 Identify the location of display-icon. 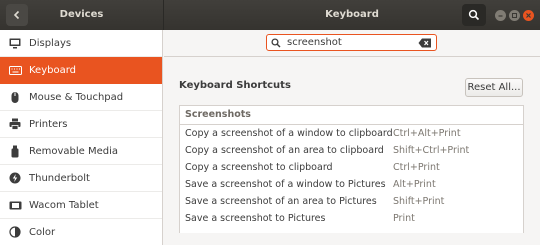
(15, 43).